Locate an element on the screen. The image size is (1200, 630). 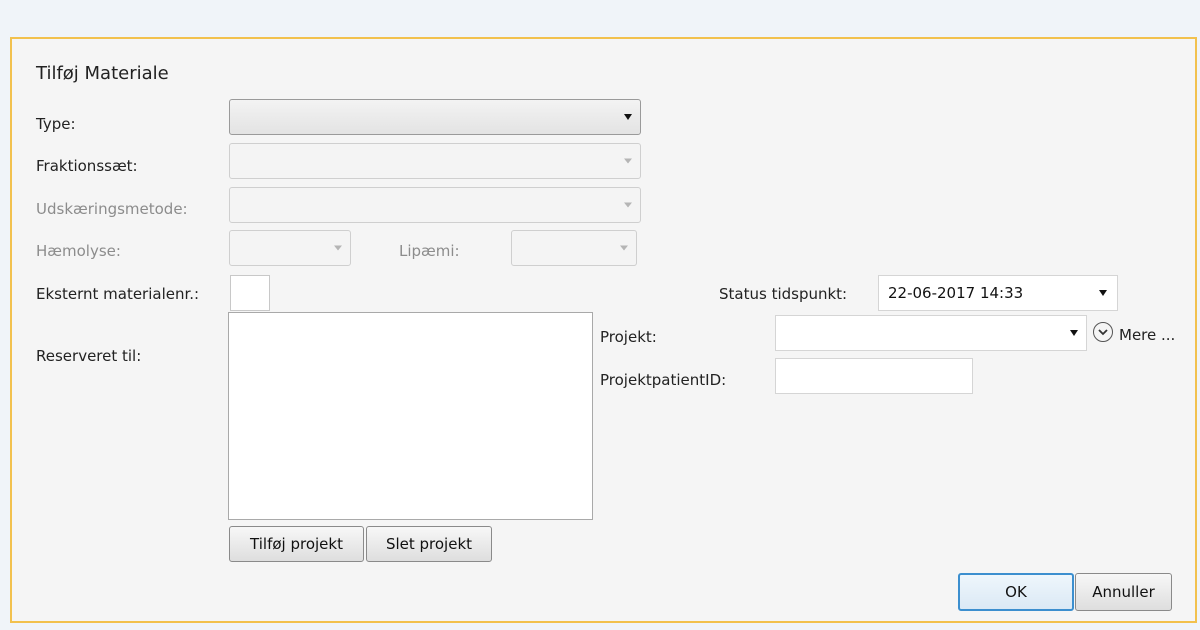
slet-projekt-button: Slet projekt is located at coordinates (429, 544).